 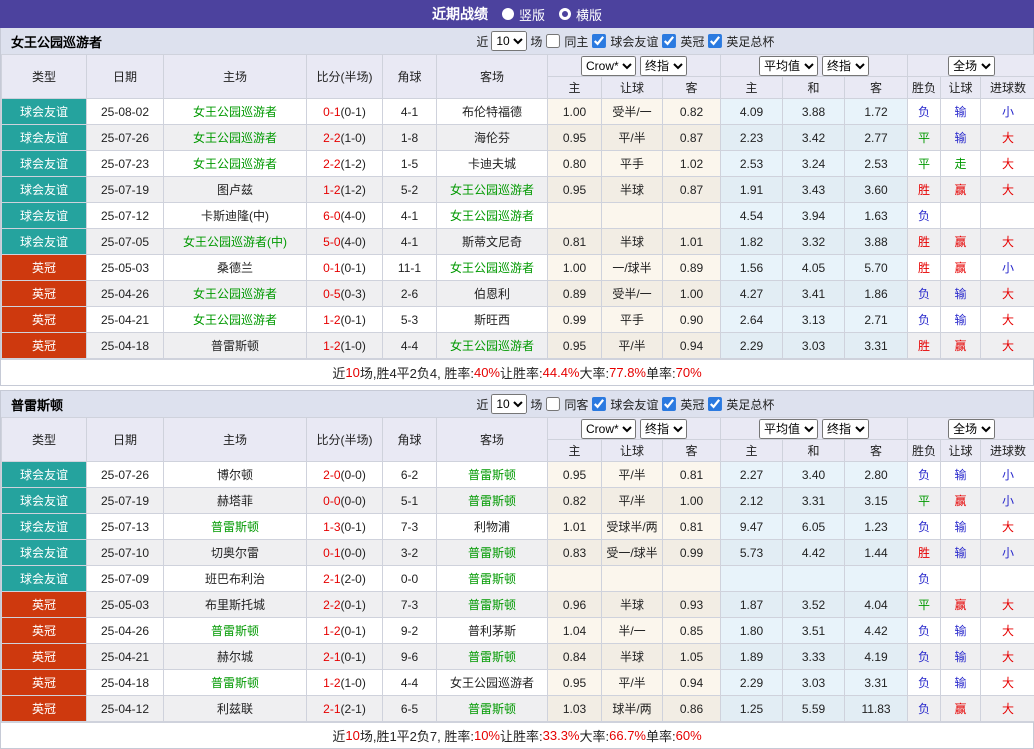 I want to click on home-team: 普雷斯顿, so click(x=235, y=631).